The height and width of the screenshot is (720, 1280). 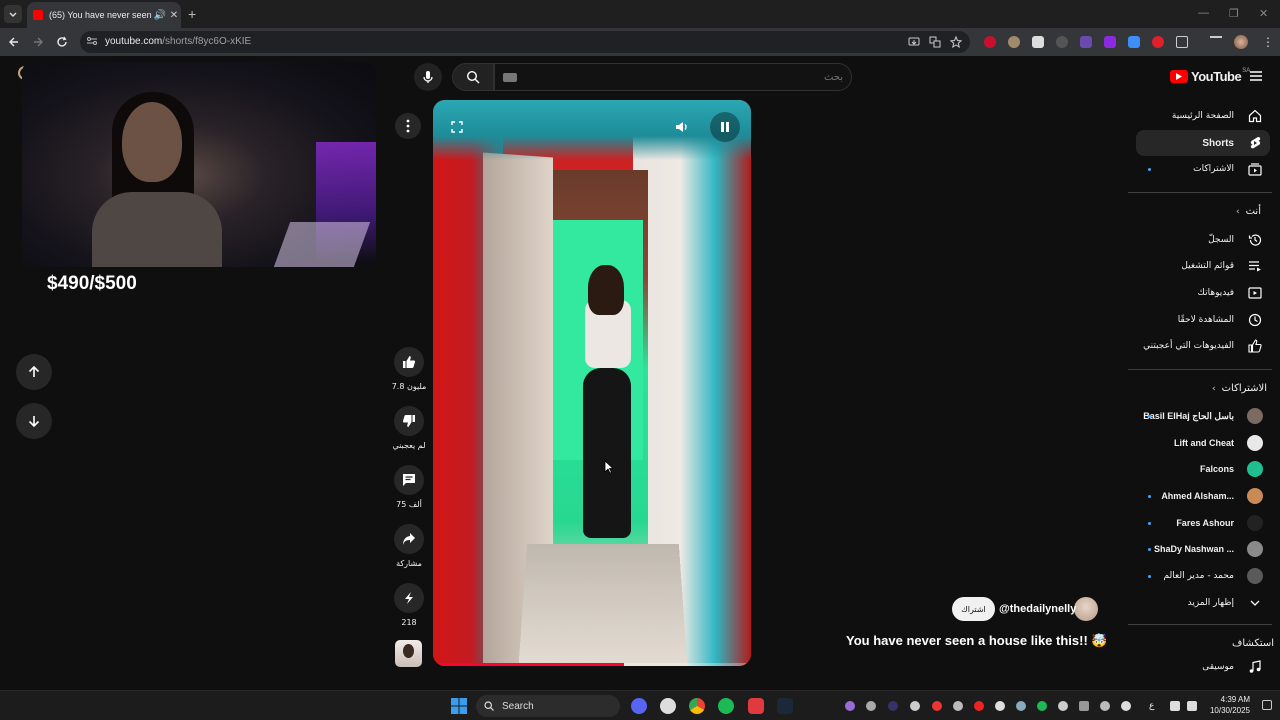 I want to click on more-options-button, so click(x=408, y=126).